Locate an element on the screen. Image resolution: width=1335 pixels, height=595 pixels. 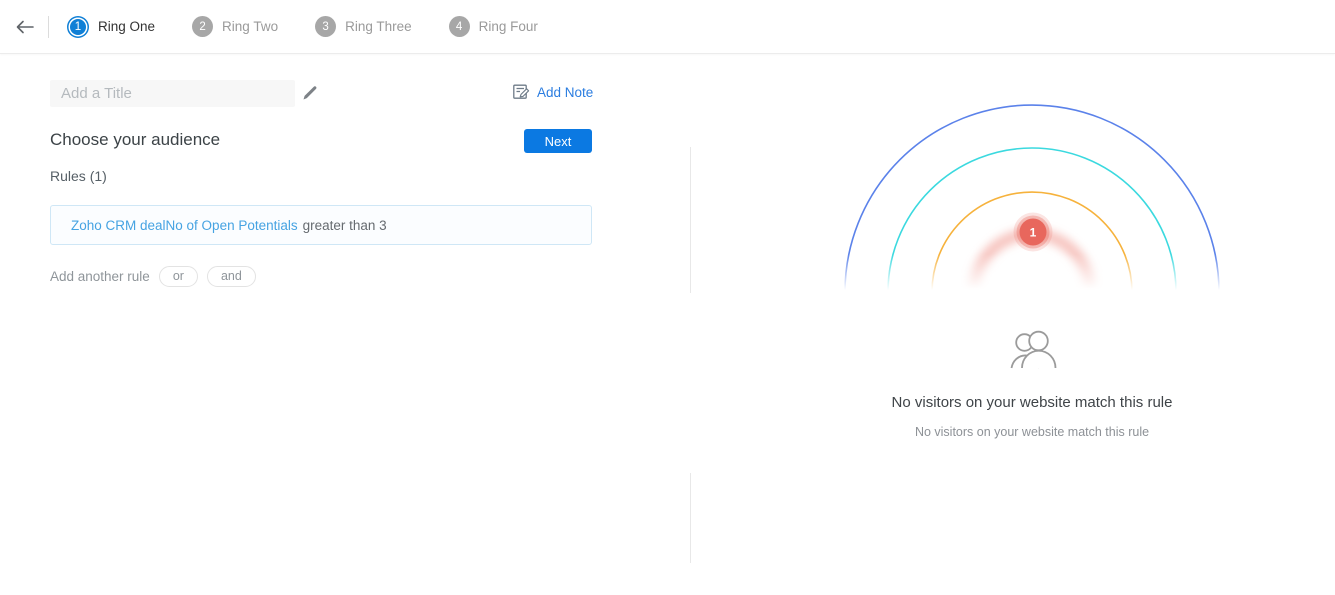
visitor-count-badge: 1 is located at coordinates (1033, 232).